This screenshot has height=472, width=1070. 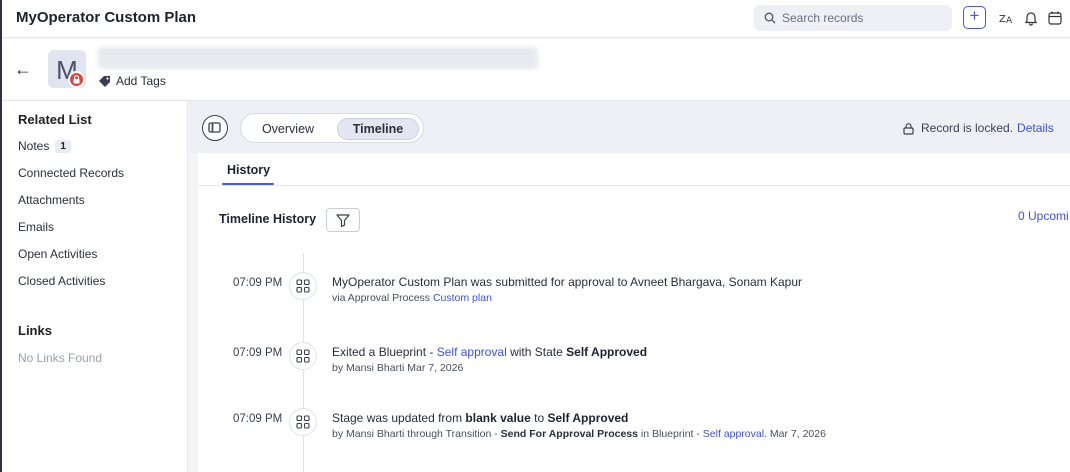 I want to click on sidebar-toggle-icon, so click(x=214, y=127).